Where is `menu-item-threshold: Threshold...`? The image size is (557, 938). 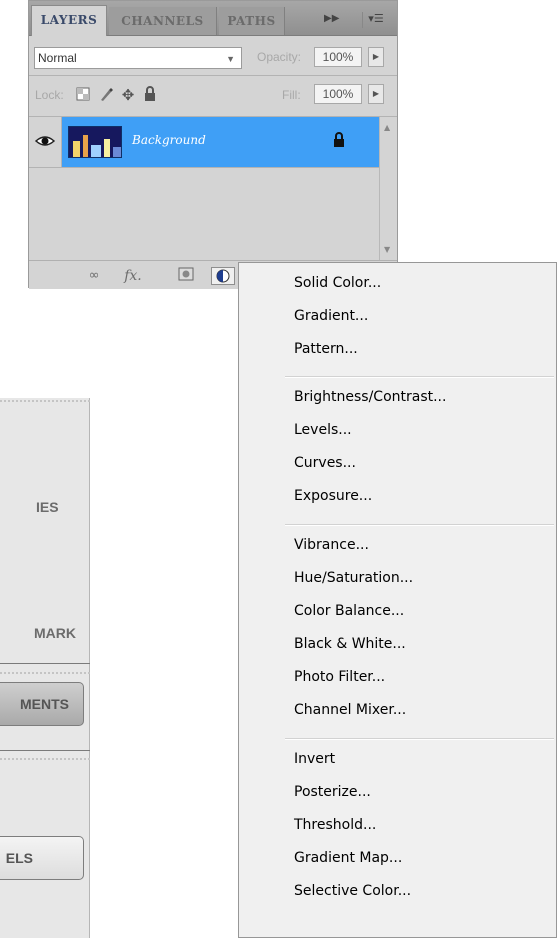 menu-item-threshold: Threshold... is located at coordinates (335, 825).